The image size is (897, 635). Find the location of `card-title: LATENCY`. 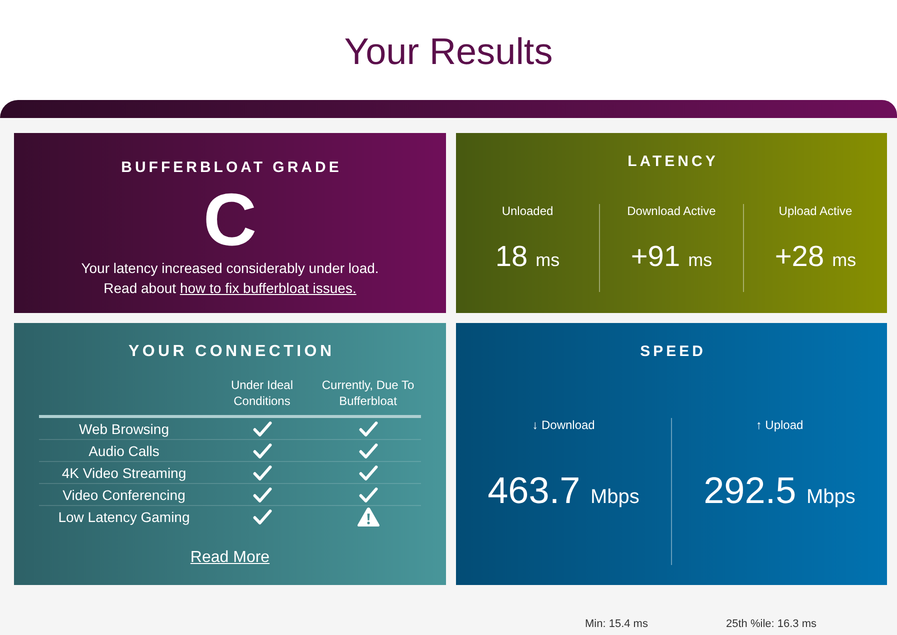

card-title: LATENCY is located at coordinates (672, 162).